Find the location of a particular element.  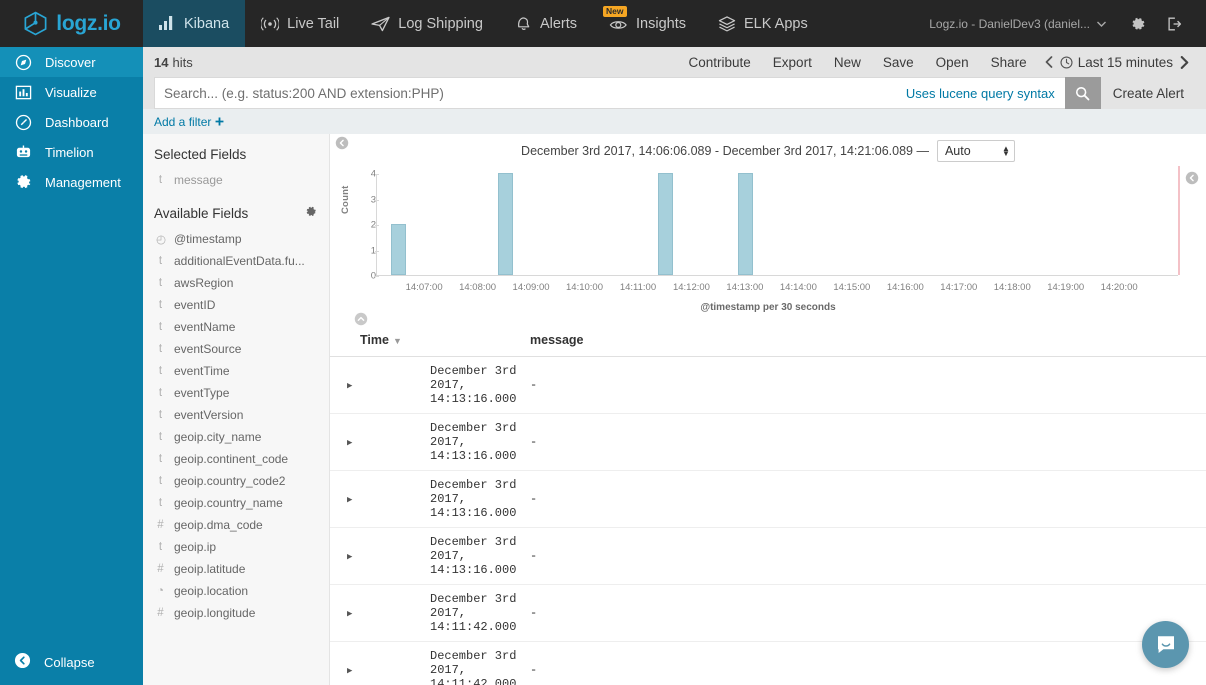

y-axis-tick: 4 is located at coordinates (373, 174).